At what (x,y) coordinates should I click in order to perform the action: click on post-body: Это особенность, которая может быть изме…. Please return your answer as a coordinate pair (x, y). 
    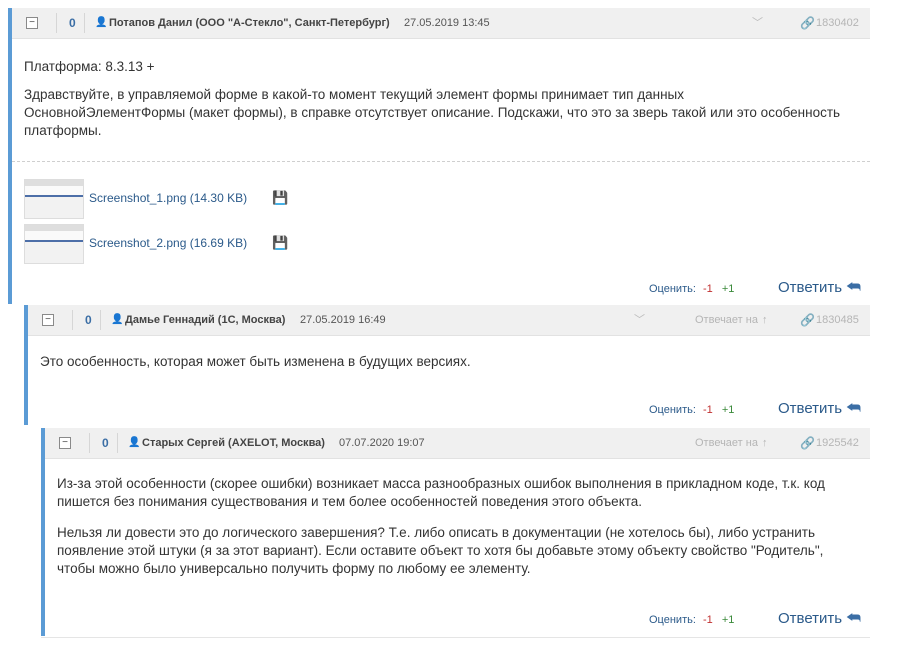
    Looking at the image, I should click on (440, 362).